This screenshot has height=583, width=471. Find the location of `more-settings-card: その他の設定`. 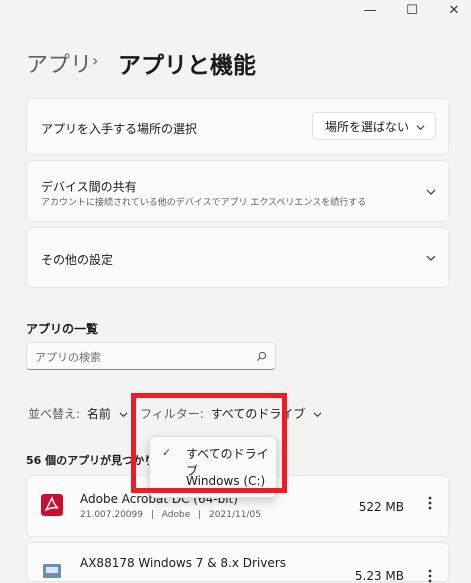

more-settings-card: その他の設定 is located at coordinates (237, 257).